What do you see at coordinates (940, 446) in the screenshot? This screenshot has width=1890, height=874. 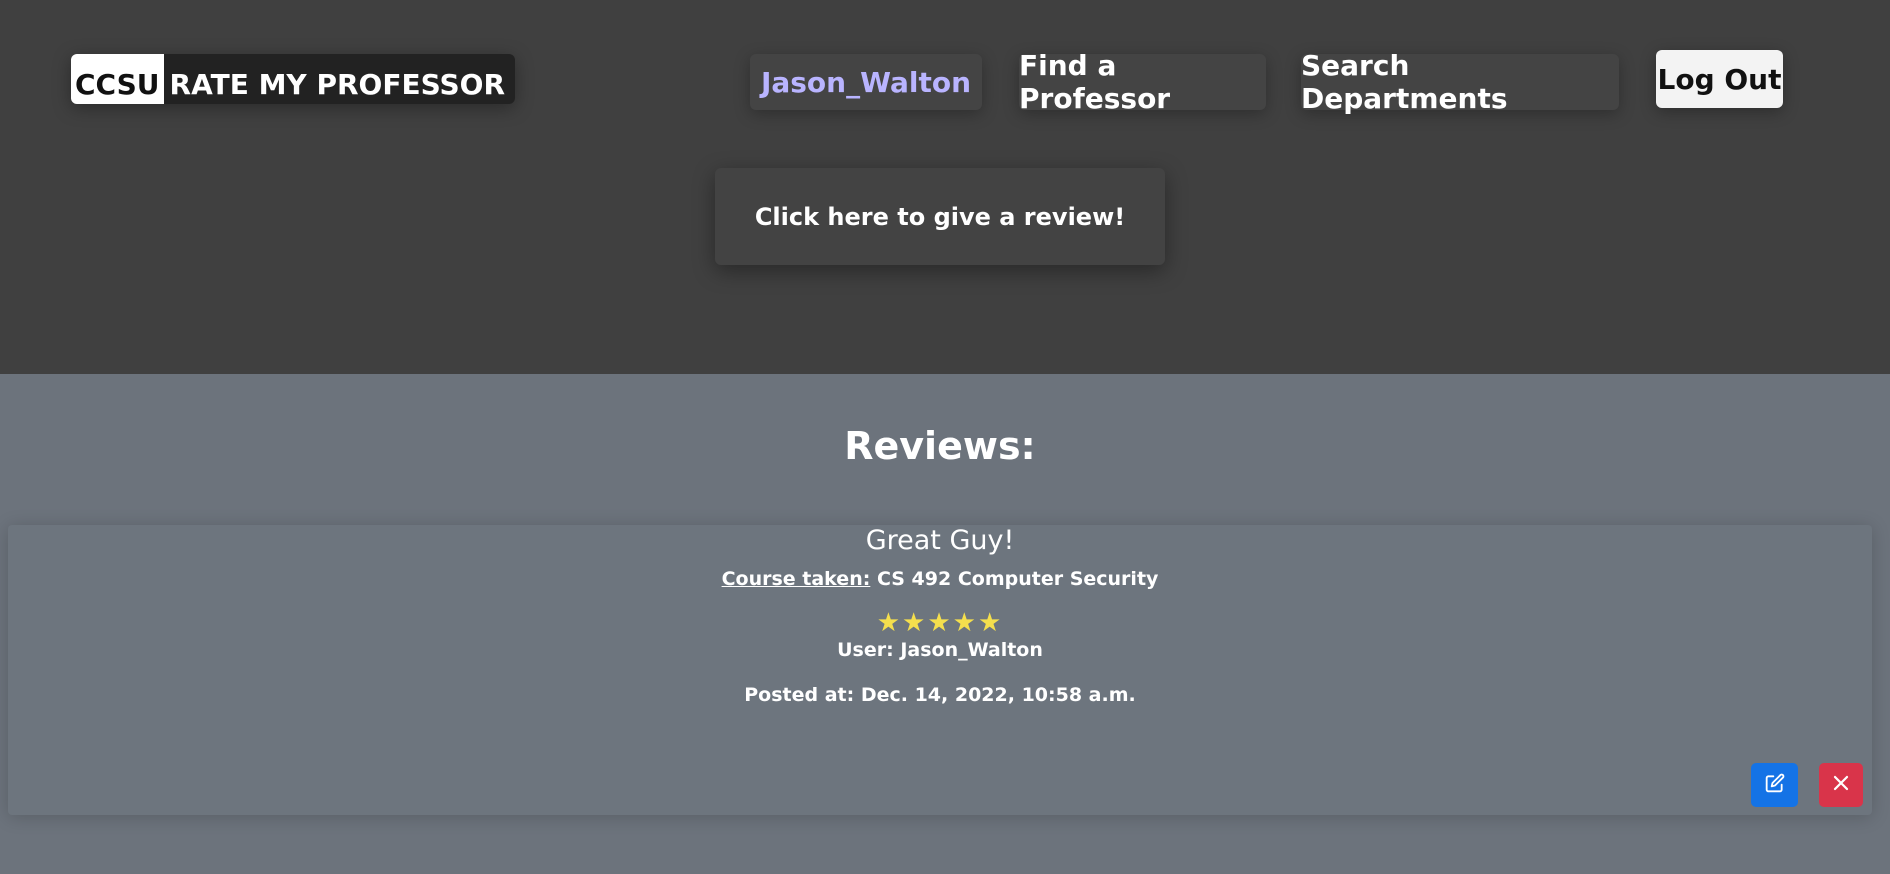 I see `reviews-heading: Reviews:` at bounding box center [940, 446].